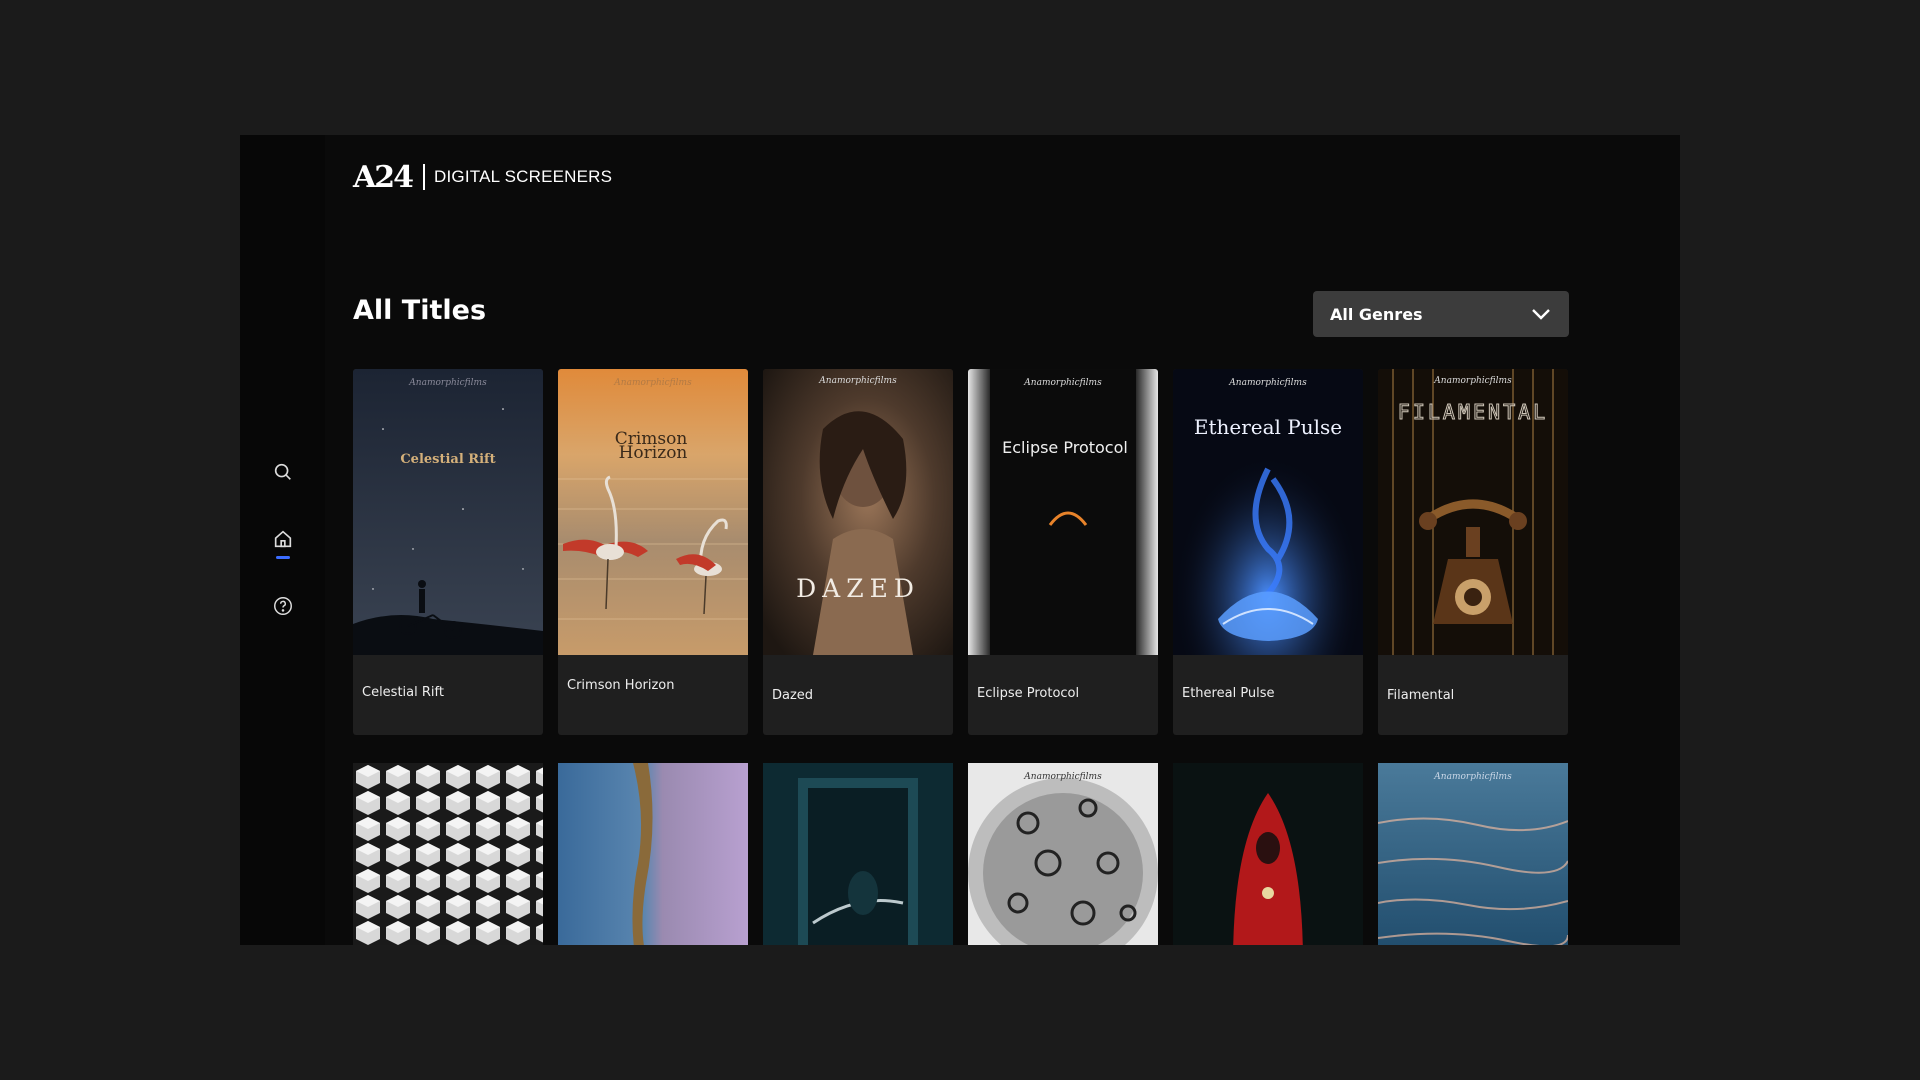 The image size is (1920, 1080). I want to click on sidebar-item-home, so click(283, 541).